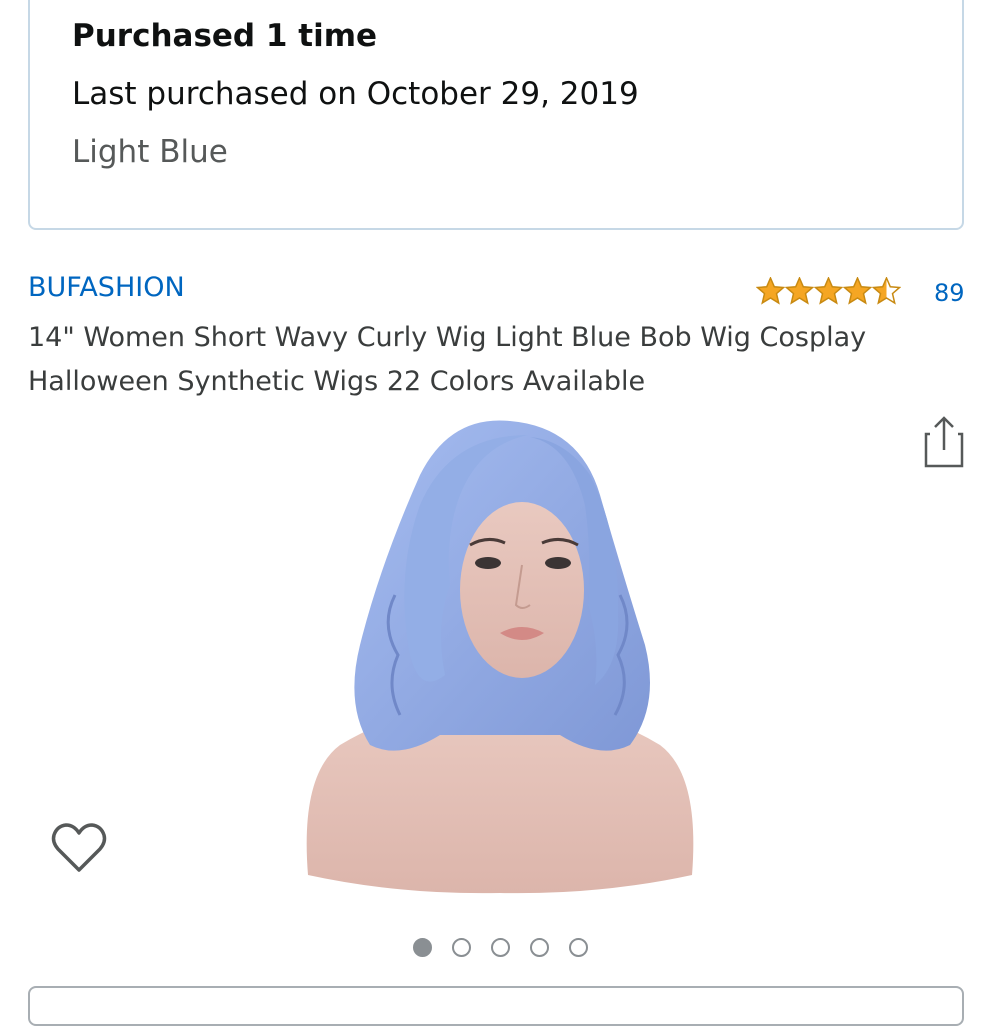  What do you see at coordinates (496, 1006) in the screenshot?
I see `bottom-card` at bounding box center [496, 1006].